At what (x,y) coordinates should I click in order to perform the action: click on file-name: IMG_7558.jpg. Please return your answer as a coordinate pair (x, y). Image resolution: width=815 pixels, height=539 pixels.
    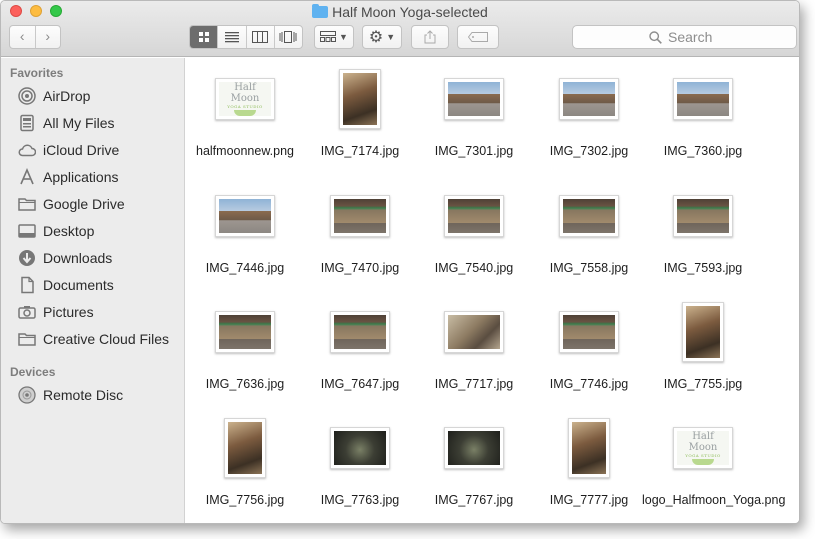
    Looking at the image, I should click on (589, 268).